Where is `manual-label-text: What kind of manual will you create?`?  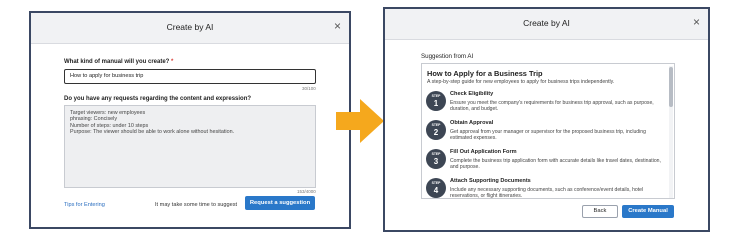
manual-label-text: What kind of manual will you create? is located at coordinates (117, 62).